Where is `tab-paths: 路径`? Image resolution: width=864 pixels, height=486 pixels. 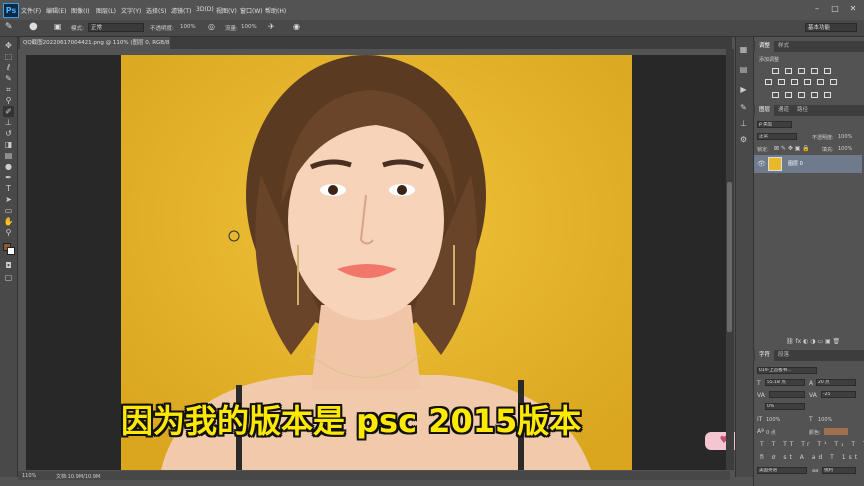
tab-paths: 路径 is located at coordinates (802, 110).